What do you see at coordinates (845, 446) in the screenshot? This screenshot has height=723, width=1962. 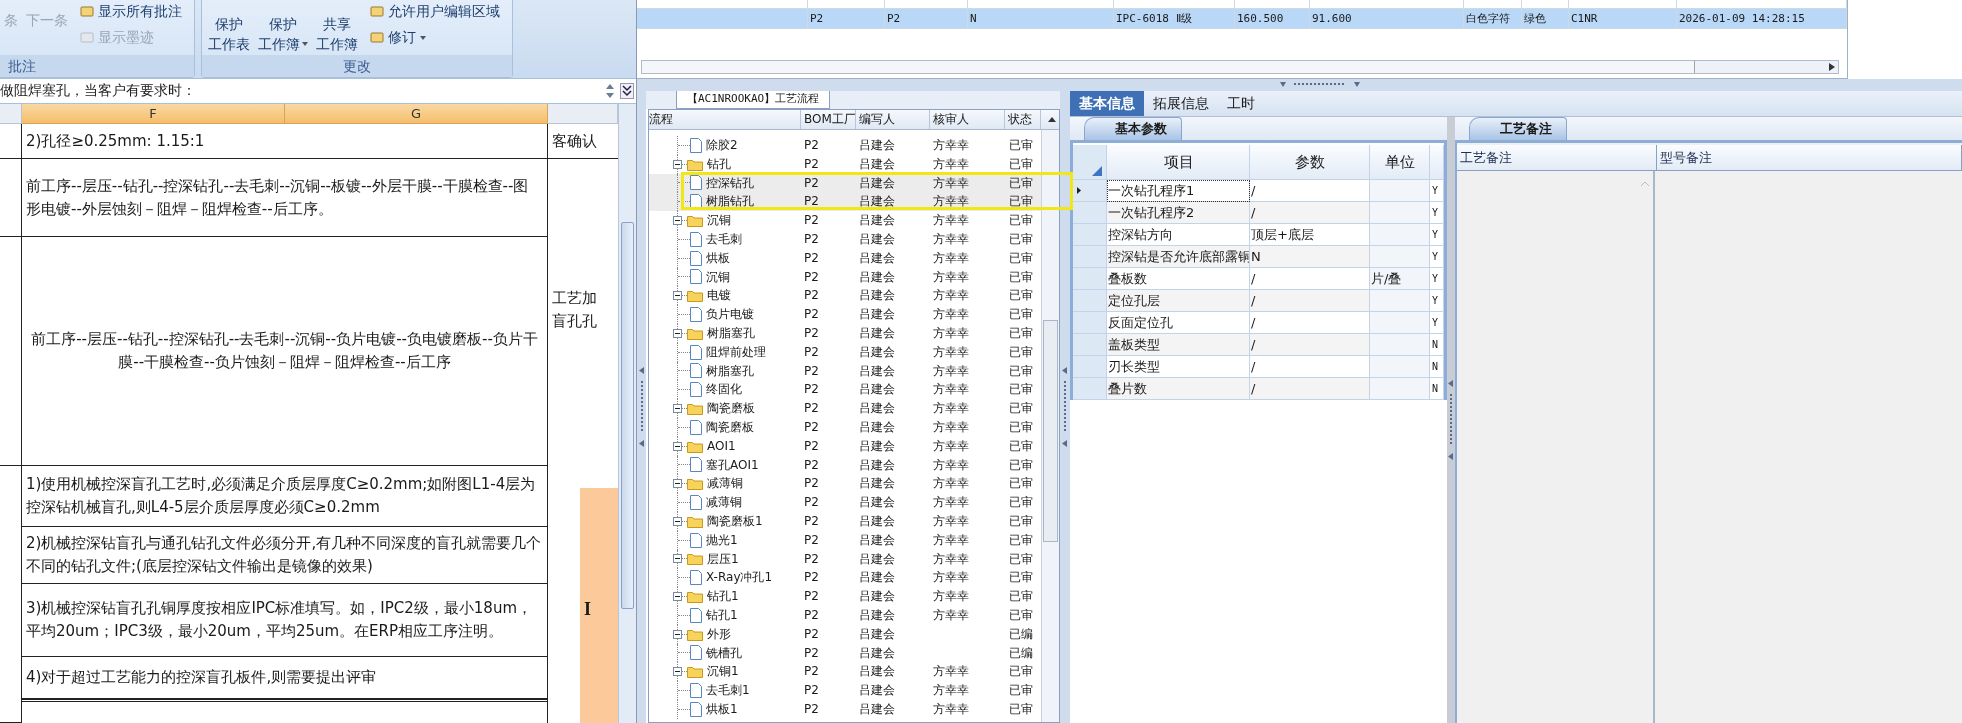 I see `tree-row: AOI1 P2 吕建会 方幸幸 已审` at bounding box center [845, 446].